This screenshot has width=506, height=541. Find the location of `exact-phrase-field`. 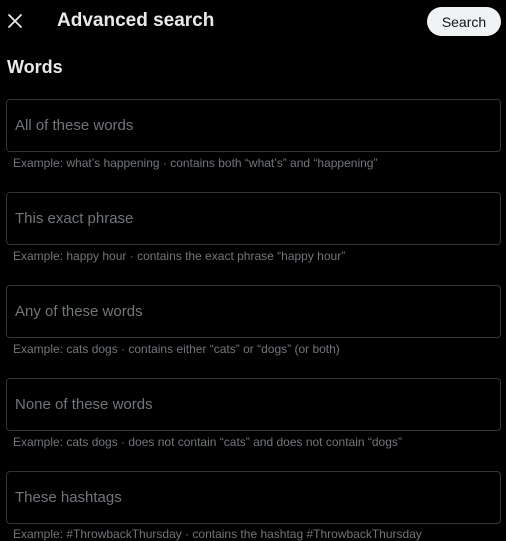

exact-phrase-field is located at coordinates (253, 218).